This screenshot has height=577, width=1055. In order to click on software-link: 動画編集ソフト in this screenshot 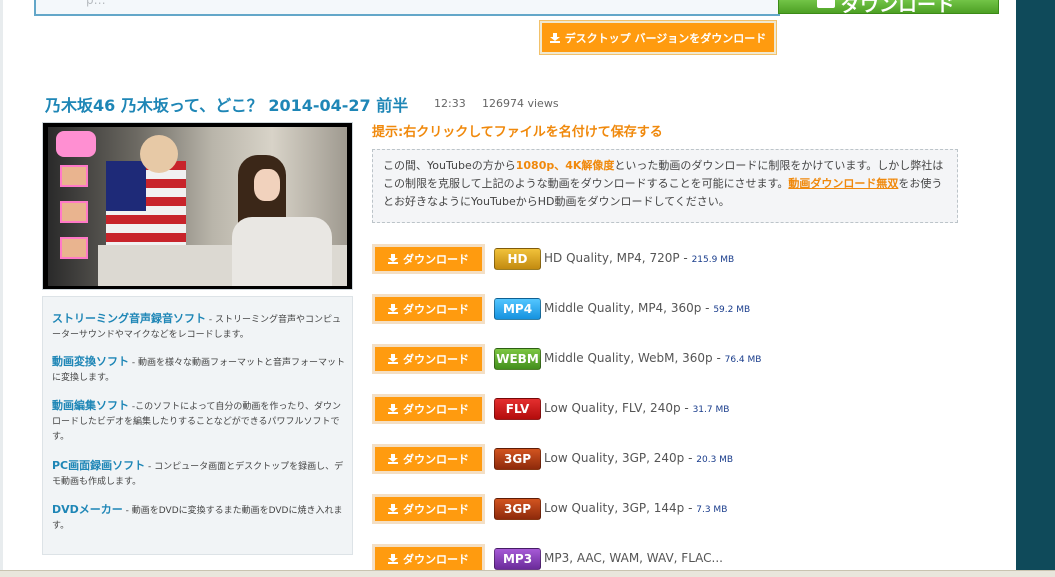, I will do `click(90, 405)`.